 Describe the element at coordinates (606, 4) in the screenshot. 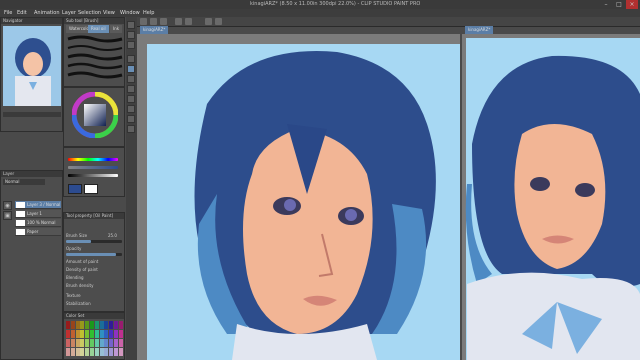

I see `minimize-icon: –` at that location.